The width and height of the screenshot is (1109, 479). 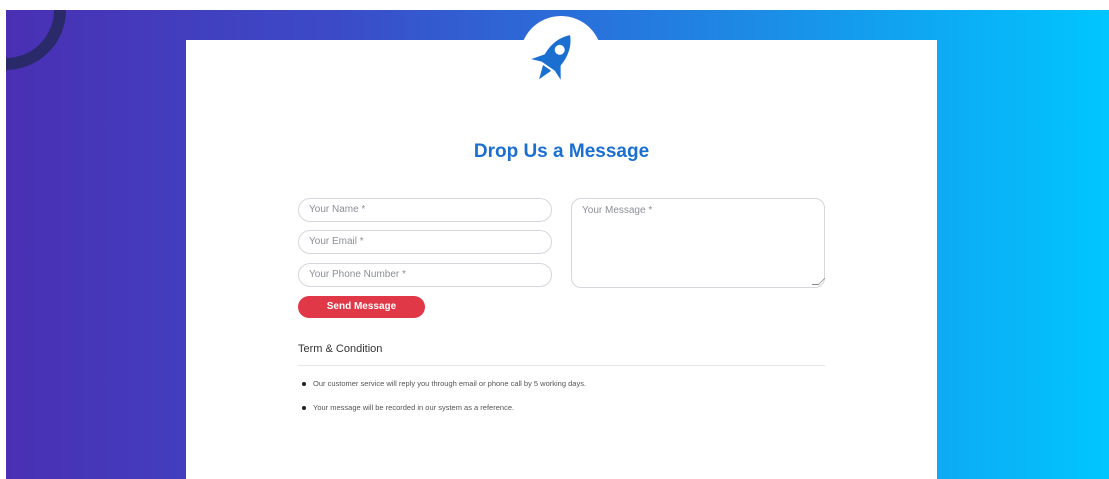 I want to click on terms-divider, so click(x=561, y=365).